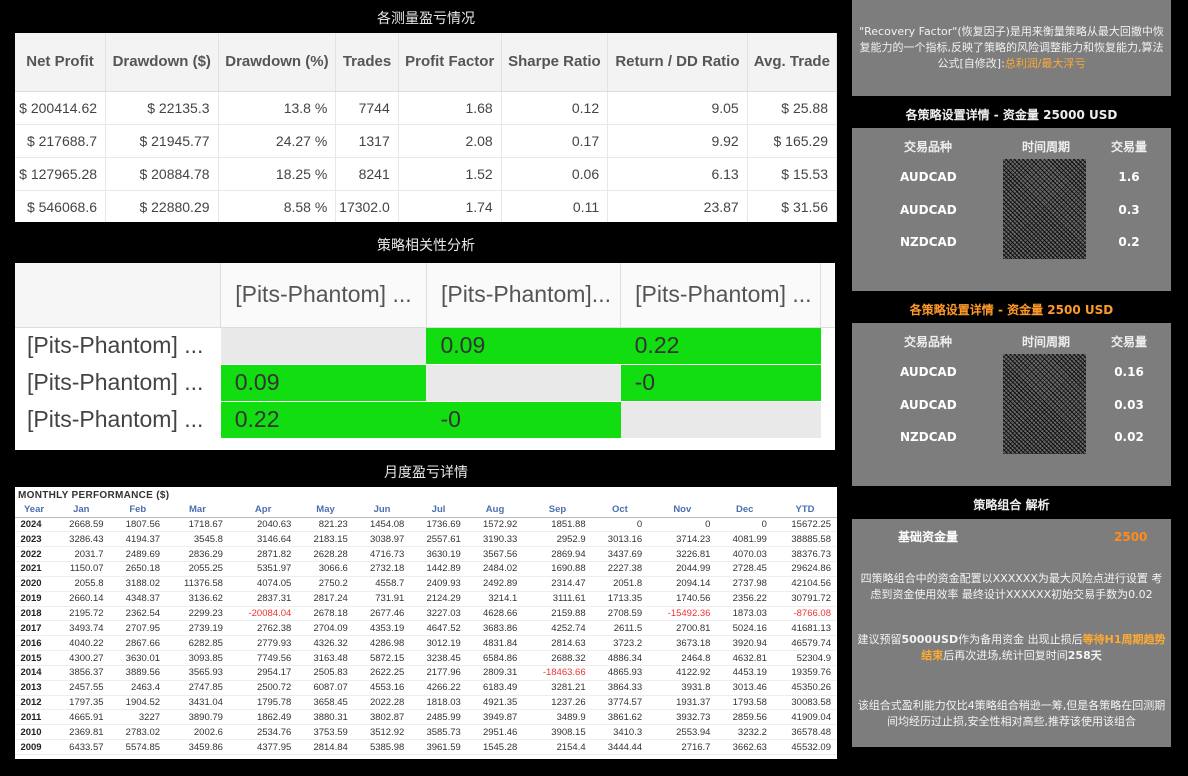 The width and height of the screenshot is (1188, 776). Describe the element at coordinates (263, 539) in the screenshot. I see `monthly-cell: 3146.64` at that location.